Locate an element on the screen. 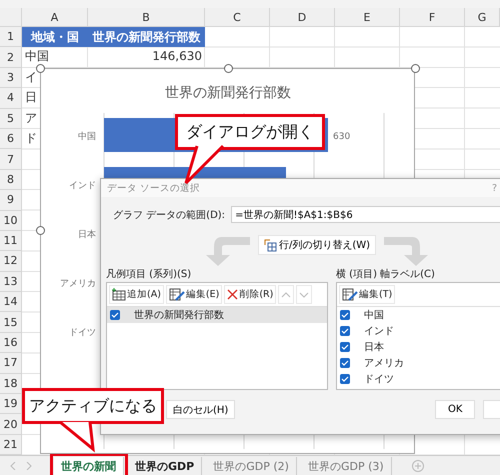  row-header: 7 is located at coordinates (11, 159).